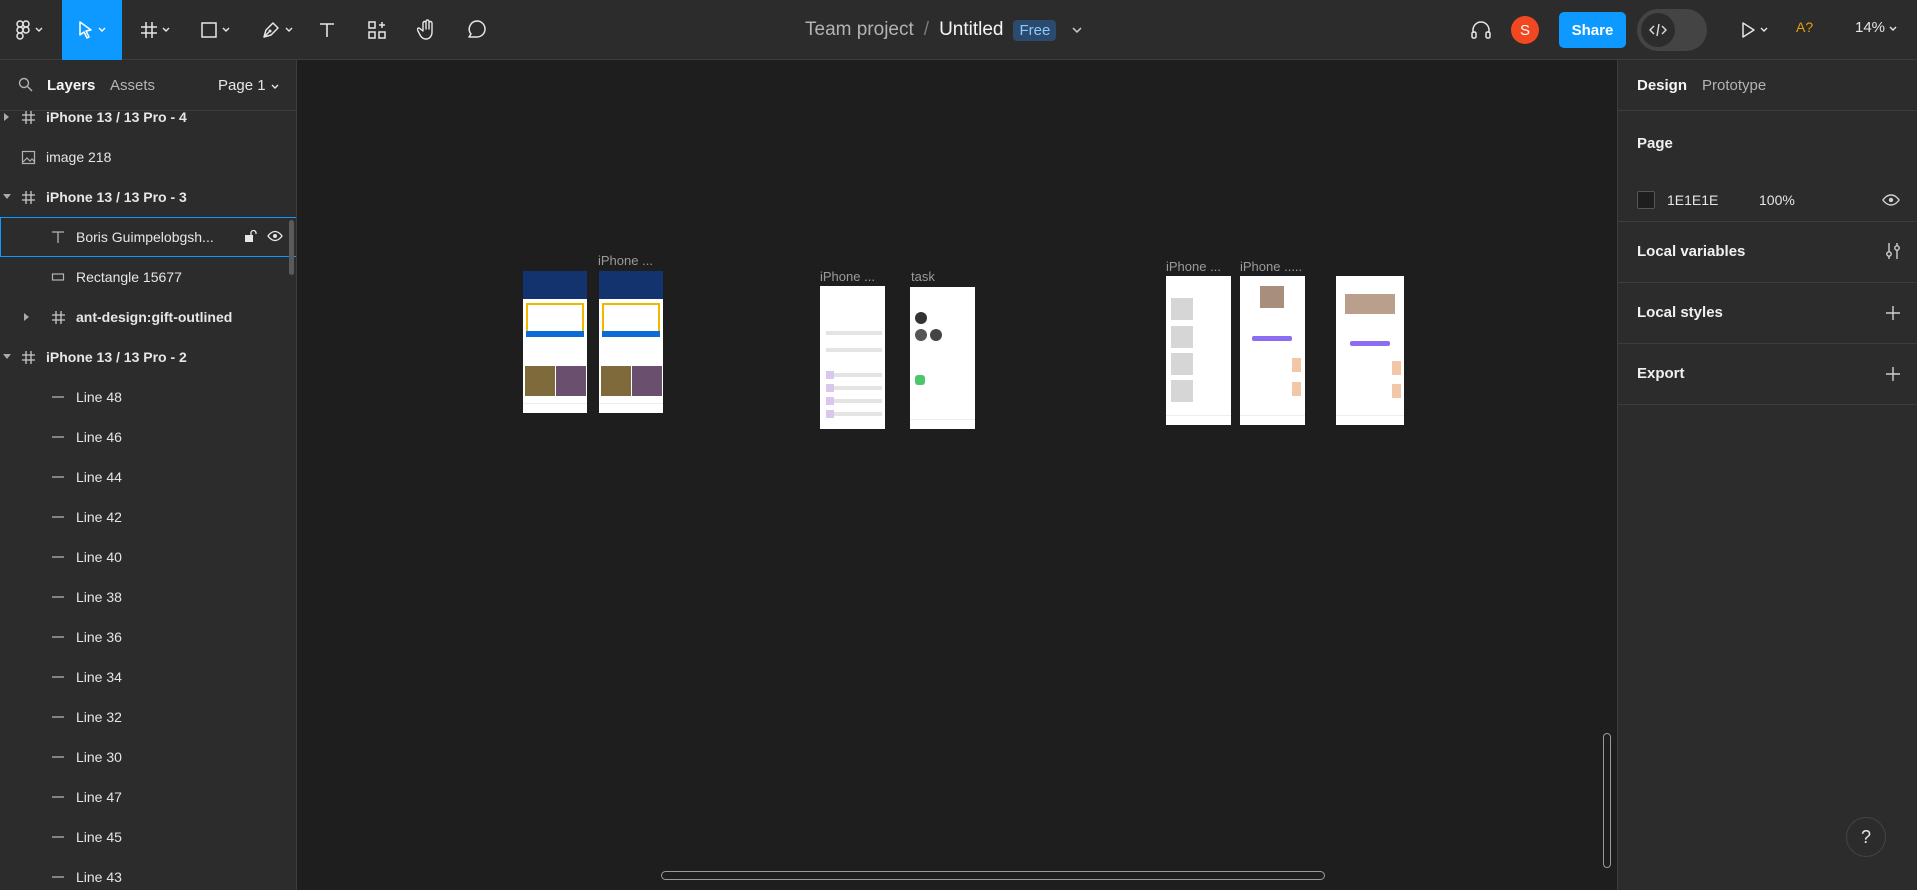 The image size is (1917, 890). I want to click on canvas-frame-task, so click(942, 358).